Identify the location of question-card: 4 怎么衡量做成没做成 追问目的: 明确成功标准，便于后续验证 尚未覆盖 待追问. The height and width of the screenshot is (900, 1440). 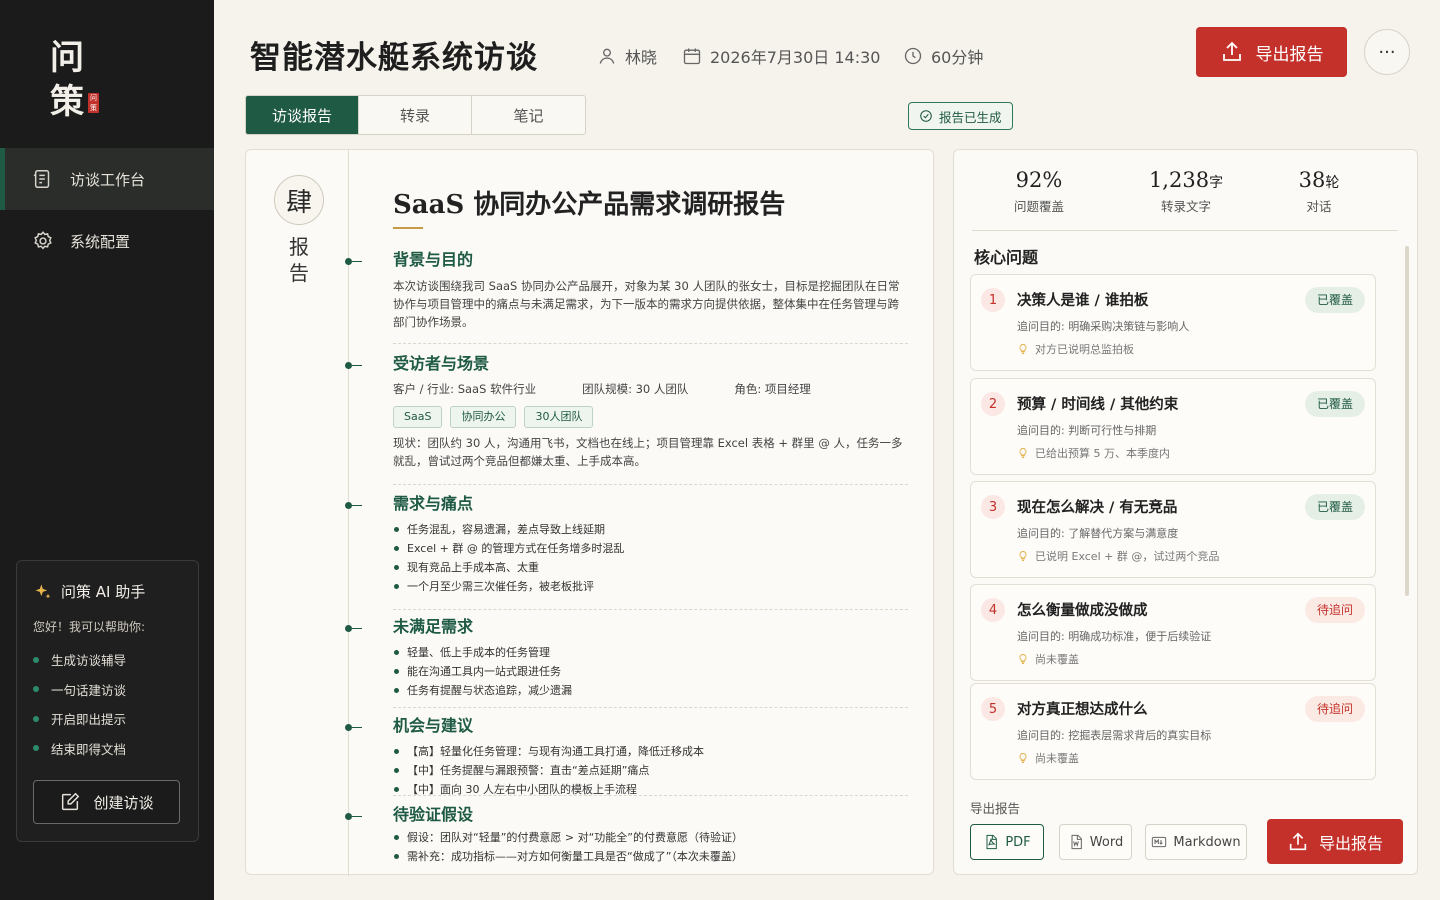
(1173, 632).